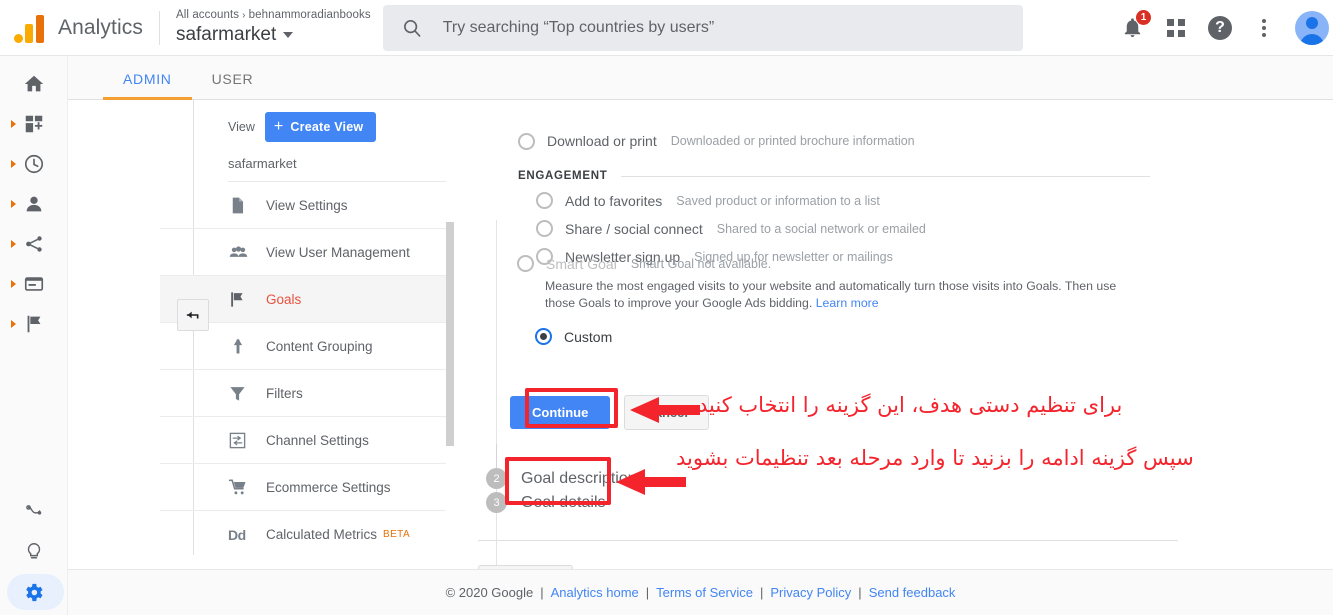  Describe the element at coordinates (303, 533) in the screenshot. I see `sidebar-item-calculated-metrics: Dd Calculated Metrics BETA` at that location.